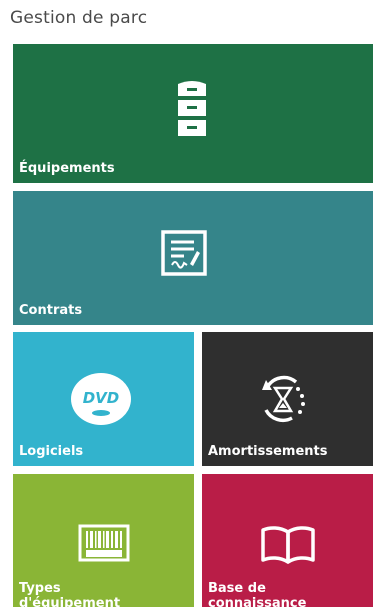 This screenshot has height=607, width=374. I want to click on dvd-icon: DVD, so click(101, 399).